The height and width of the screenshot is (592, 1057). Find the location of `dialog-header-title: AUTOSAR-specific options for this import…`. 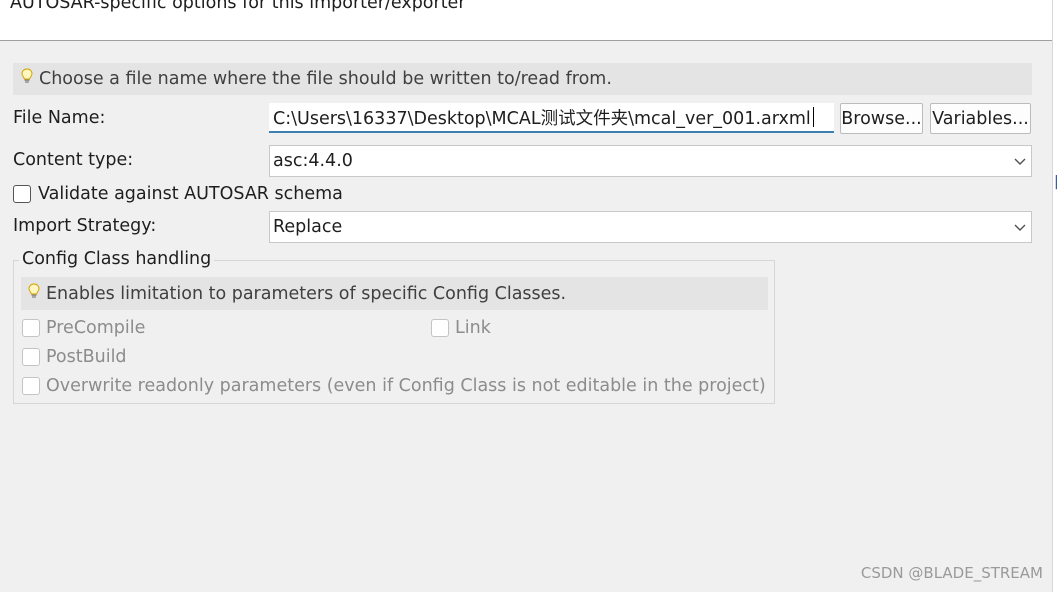

dialog-header-title: AUTOSAR-specific options for this import… is located at coordinates (238, 6).